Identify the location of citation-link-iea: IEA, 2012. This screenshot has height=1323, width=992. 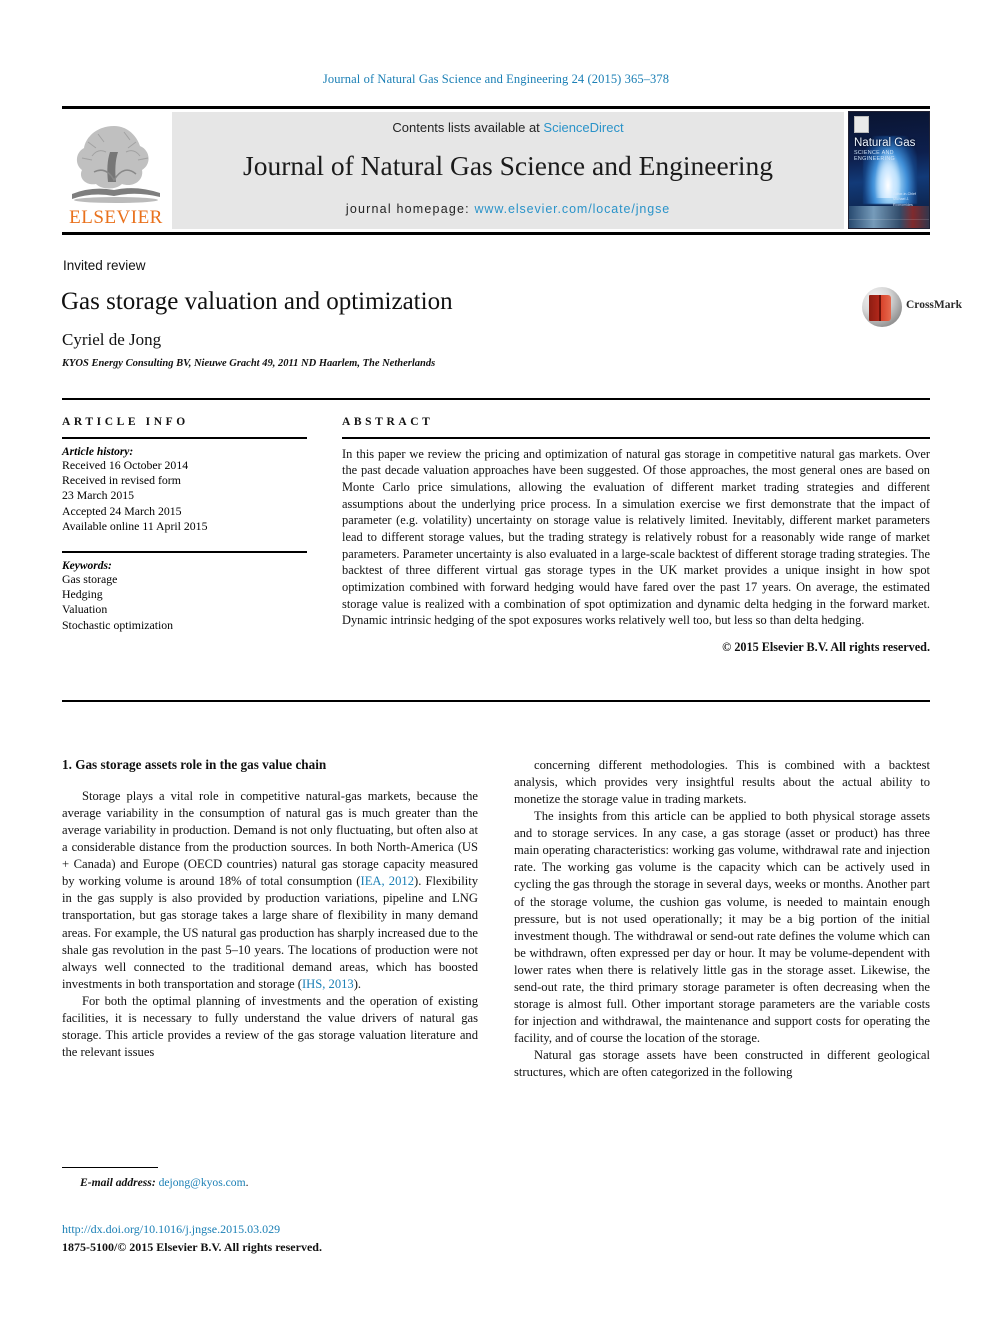
(388, 881).